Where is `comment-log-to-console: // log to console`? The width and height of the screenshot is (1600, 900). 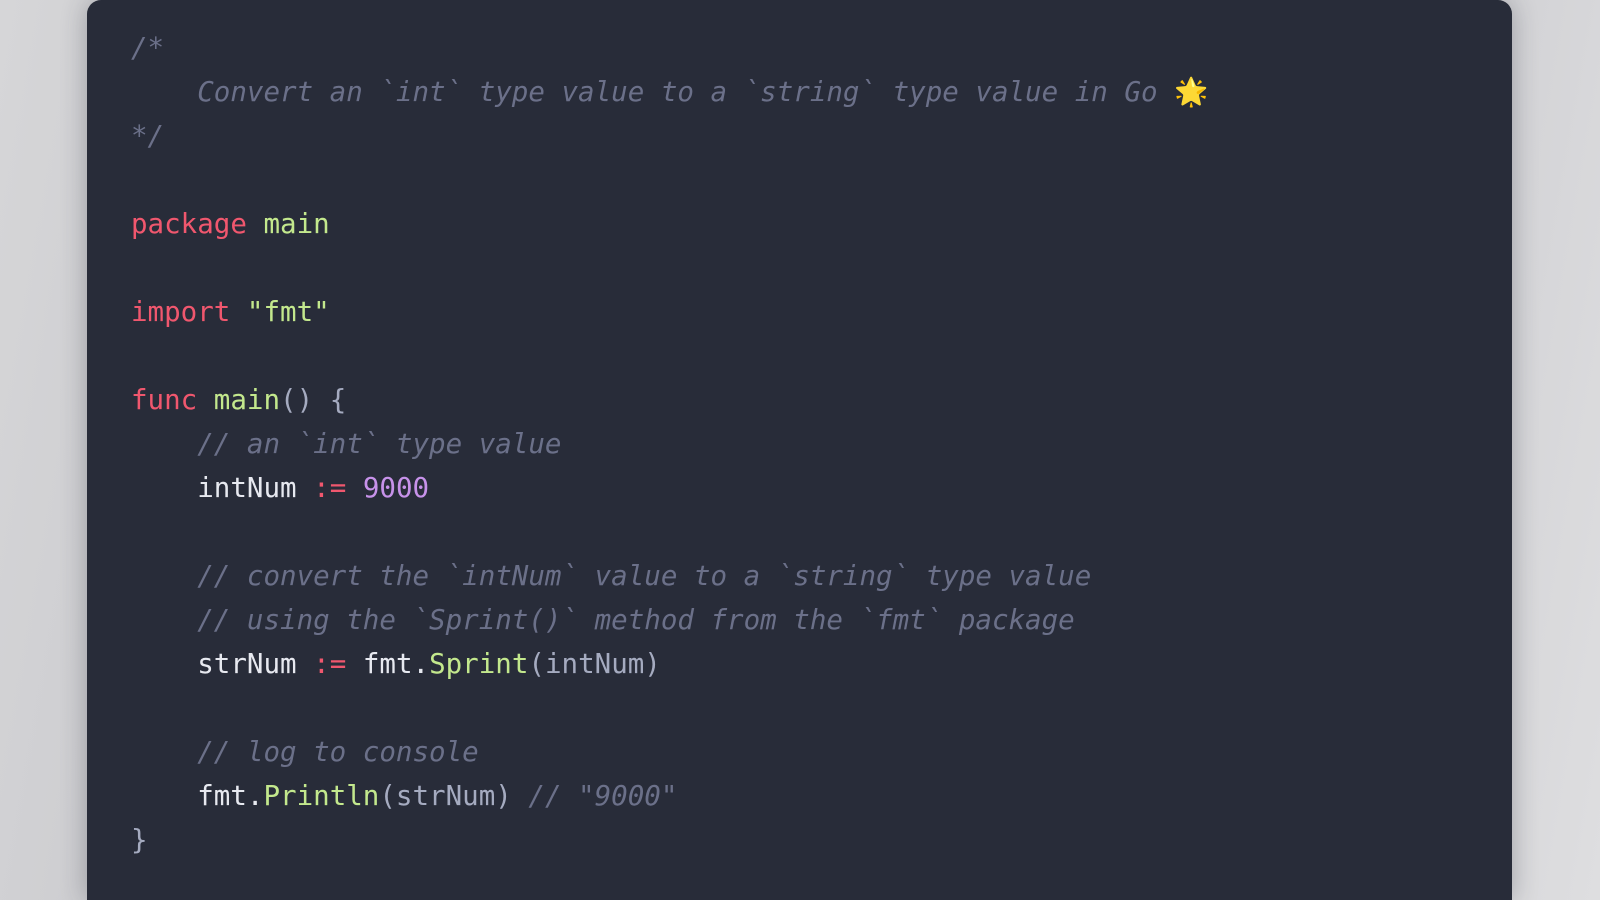
comment-log-to-console: // log to console is located at coordinates (338, 752).